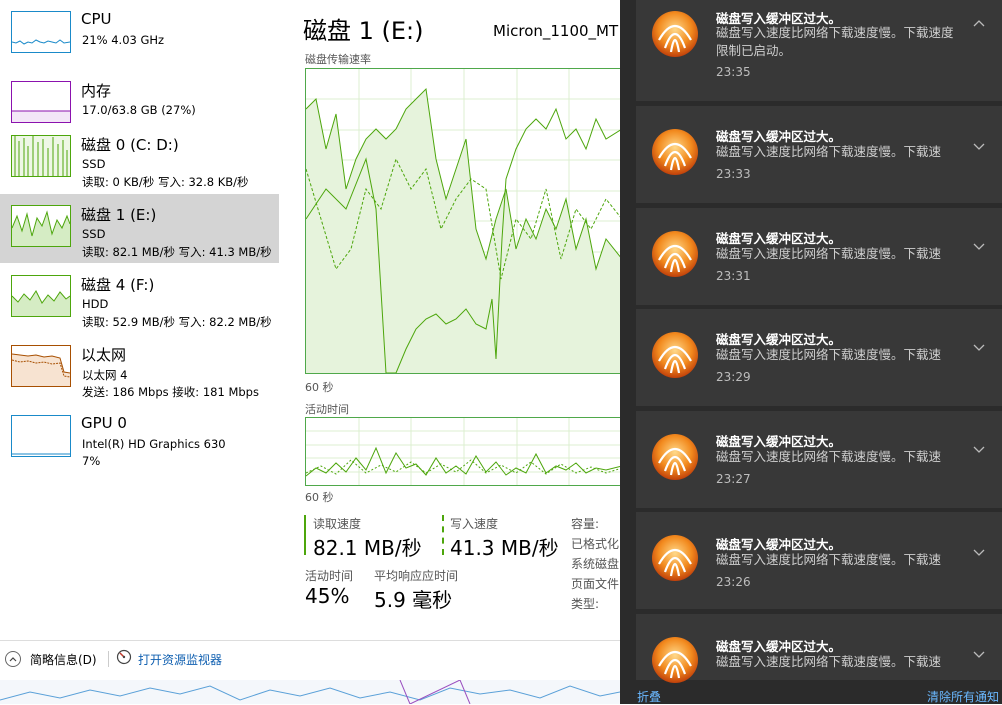 This screenshot has width=1002, height=705. What do you see at coordinates (91, 461) in the screenshot?
I see `sidebar-item-detail: 7%` at bounding box center [91, 461].